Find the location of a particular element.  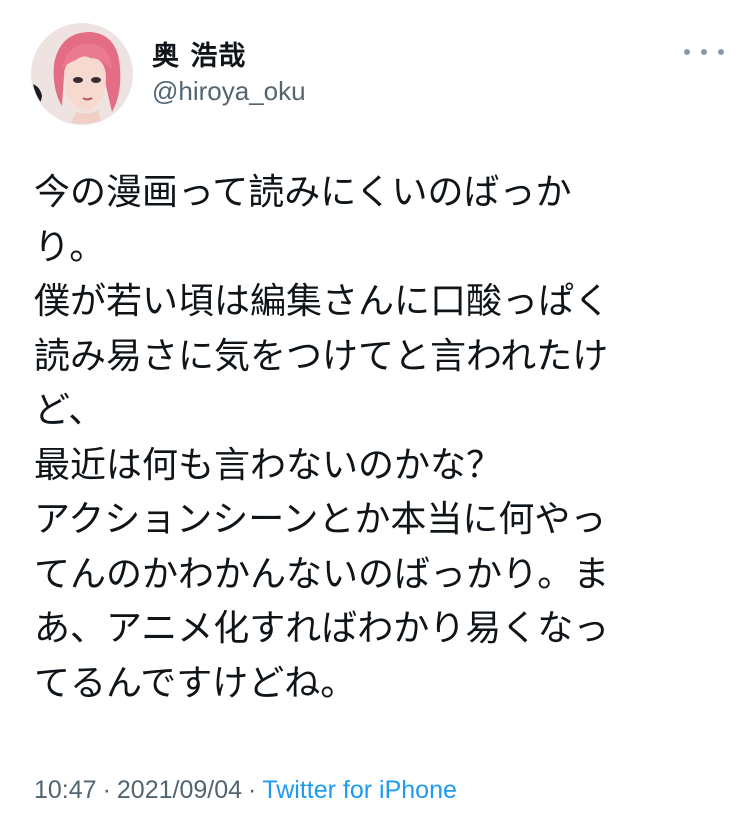

tweet-time: 10:47 is located at coordinates (65, 790).